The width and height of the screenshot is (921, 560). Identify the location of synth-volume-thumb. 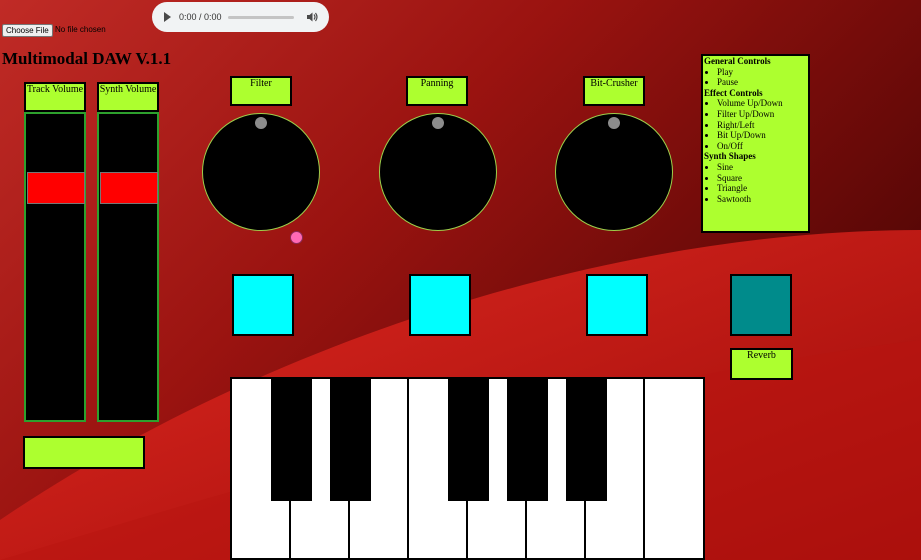
(129, 188).